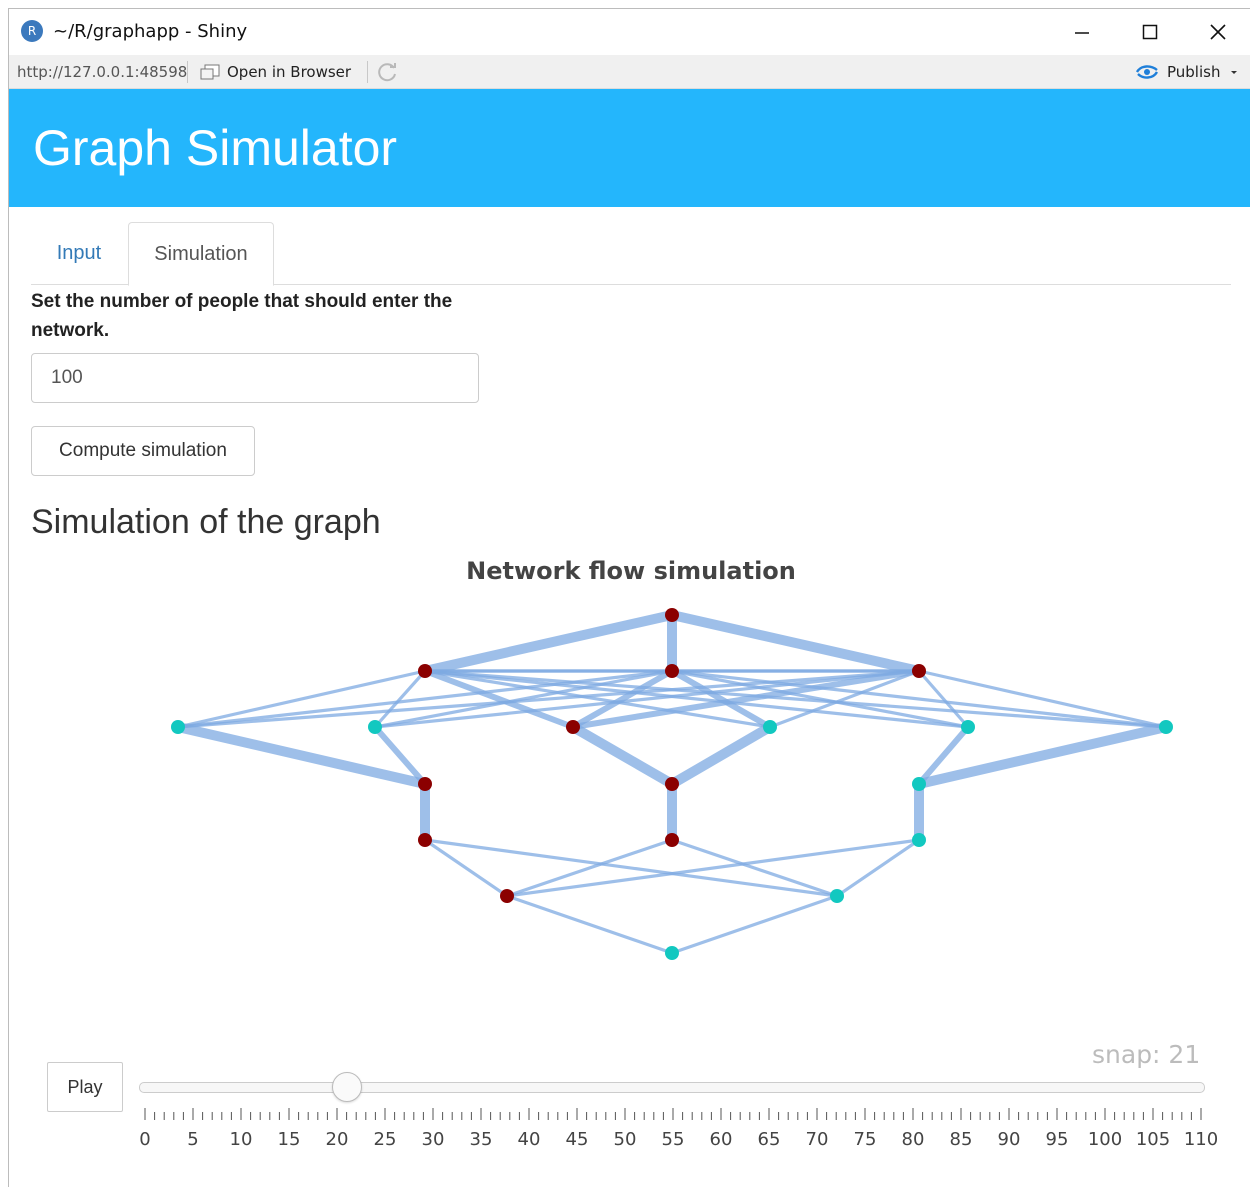 The height and width of the screenshot is (1187, 1250). Describe the element at coordinates (1146, 1054) in the screenshot. I see `snap-readout: snap: 21` at that location.